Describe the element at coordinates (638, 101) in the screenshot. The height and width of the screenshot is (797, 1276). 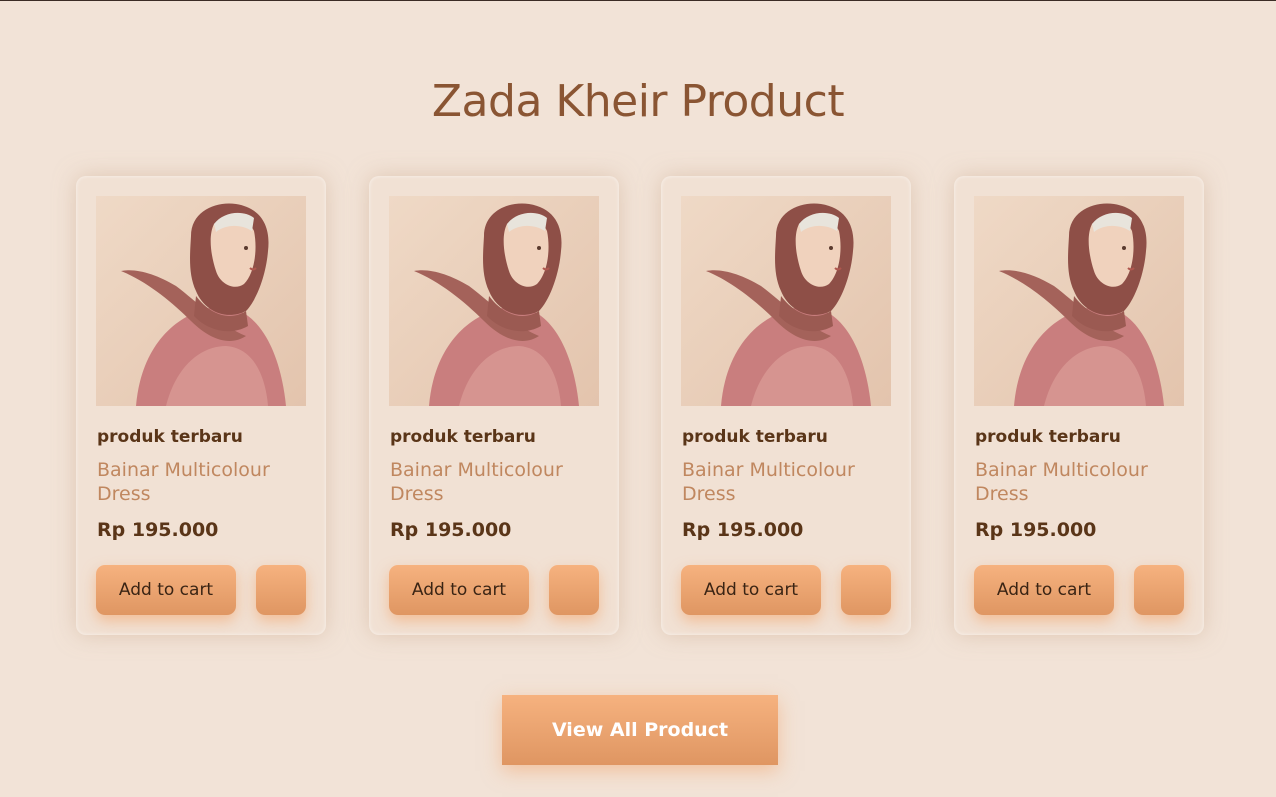
I see `section-title: Zada Kheir Product` at that location.